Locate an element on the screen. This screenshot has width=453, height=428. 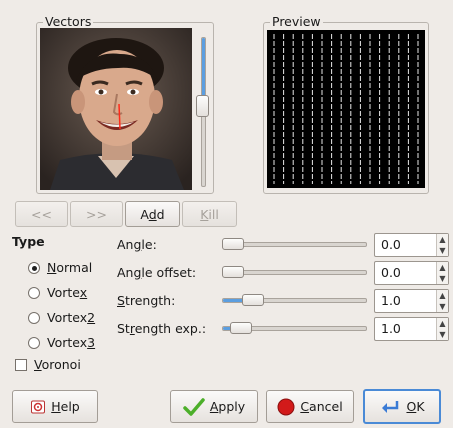
radio-vortex3 is located at coordinates (34, 343).